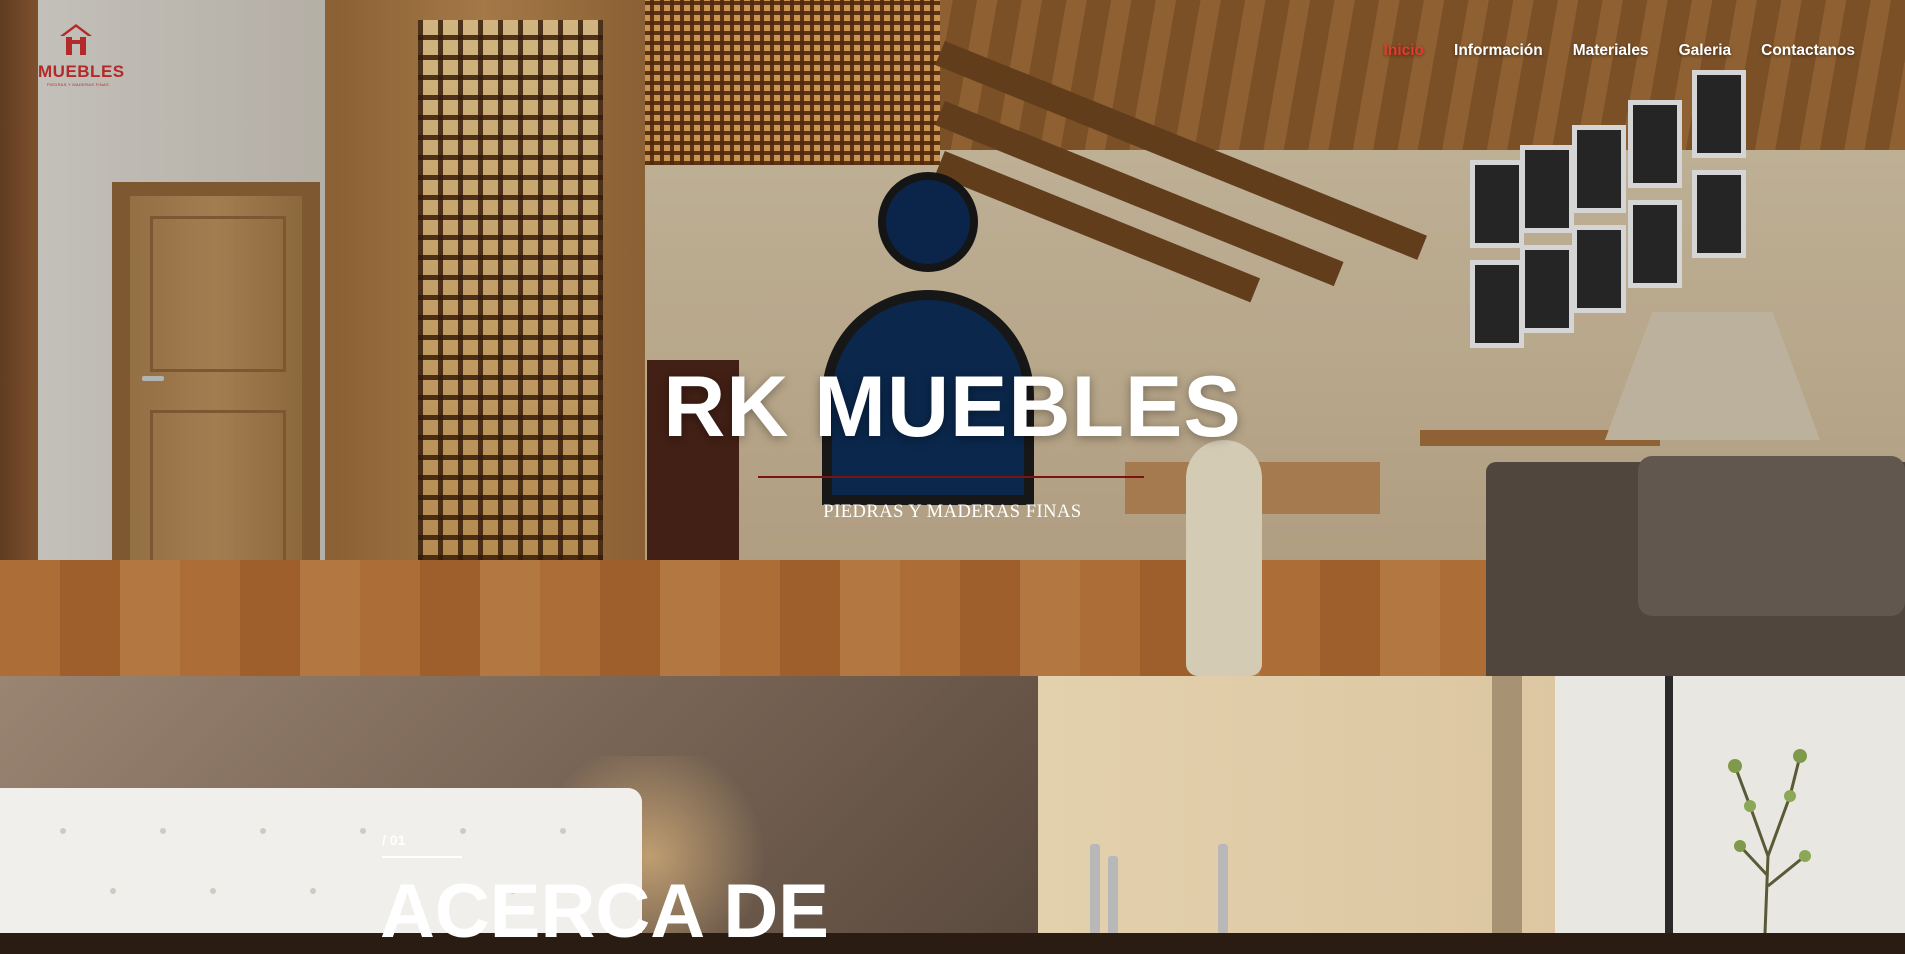 This screenshot has height=954, width=1905. Describe the element at coordinates (604, 911) in the screenshot. I see `about-title: ACERCA DE` at that location.